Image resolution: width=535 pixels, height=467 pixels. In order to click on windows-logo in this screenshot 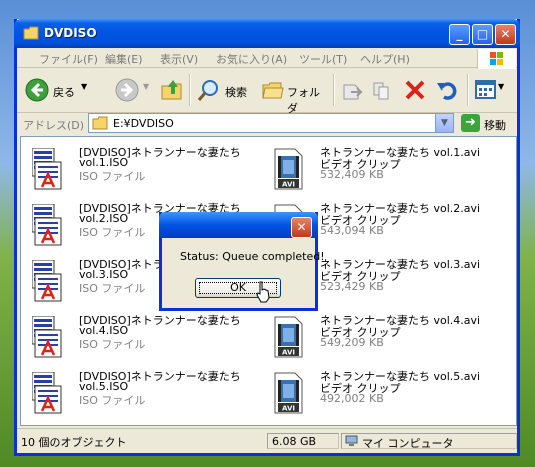, I will do `click(496, 59)`.